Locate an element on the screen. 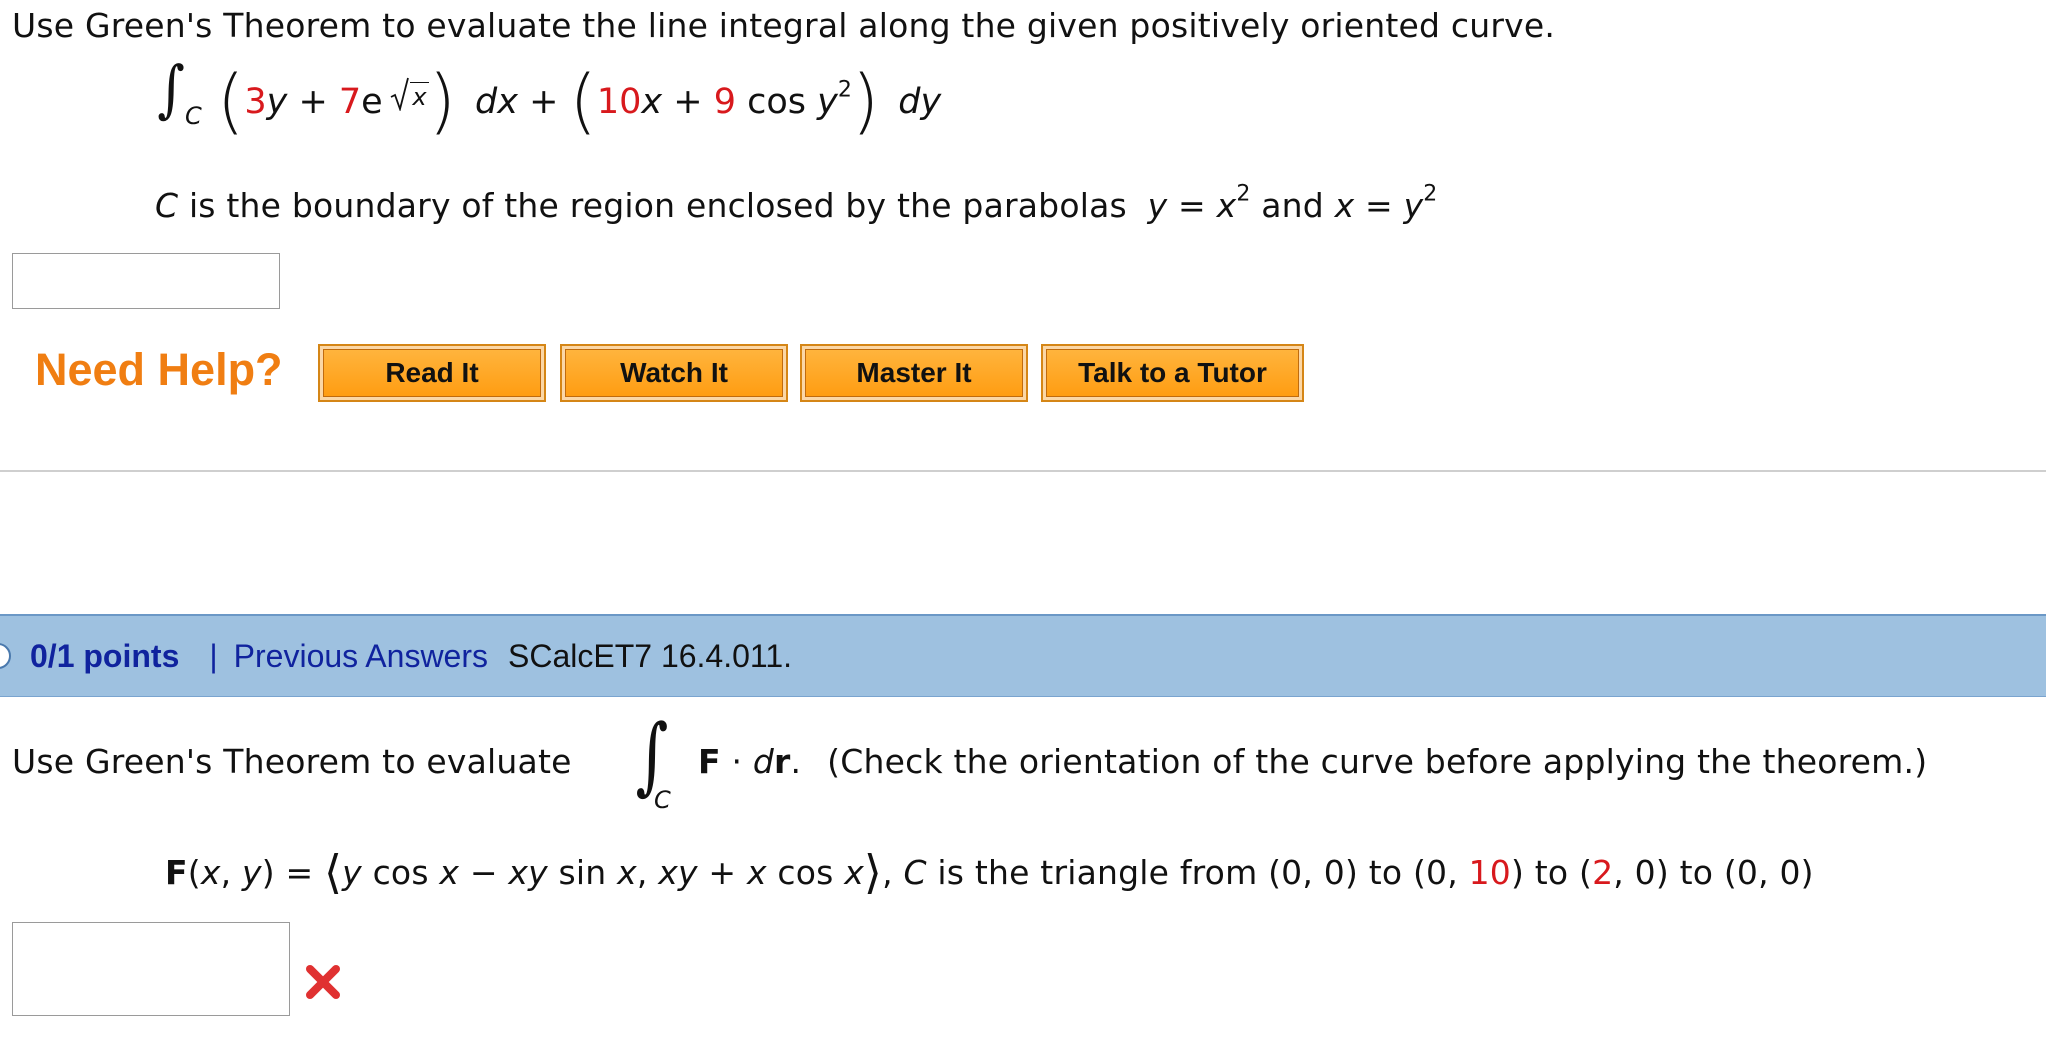 The width and height of the screenshot is (2046, 1053). problem2-integral: ∫ C is located at coordinates (660, 766).